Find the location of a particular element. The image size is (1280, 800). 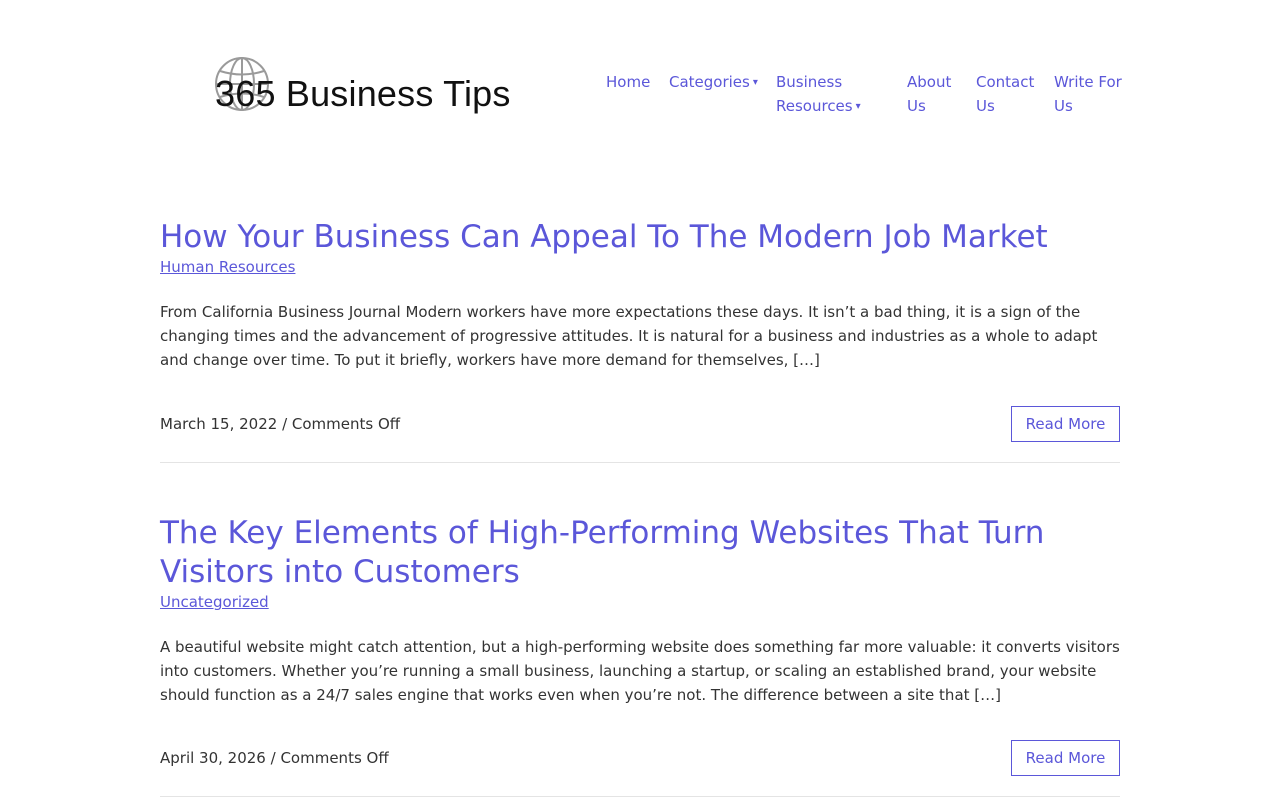

post-date: March 15, 2022 is located at coordinates (219, 424).